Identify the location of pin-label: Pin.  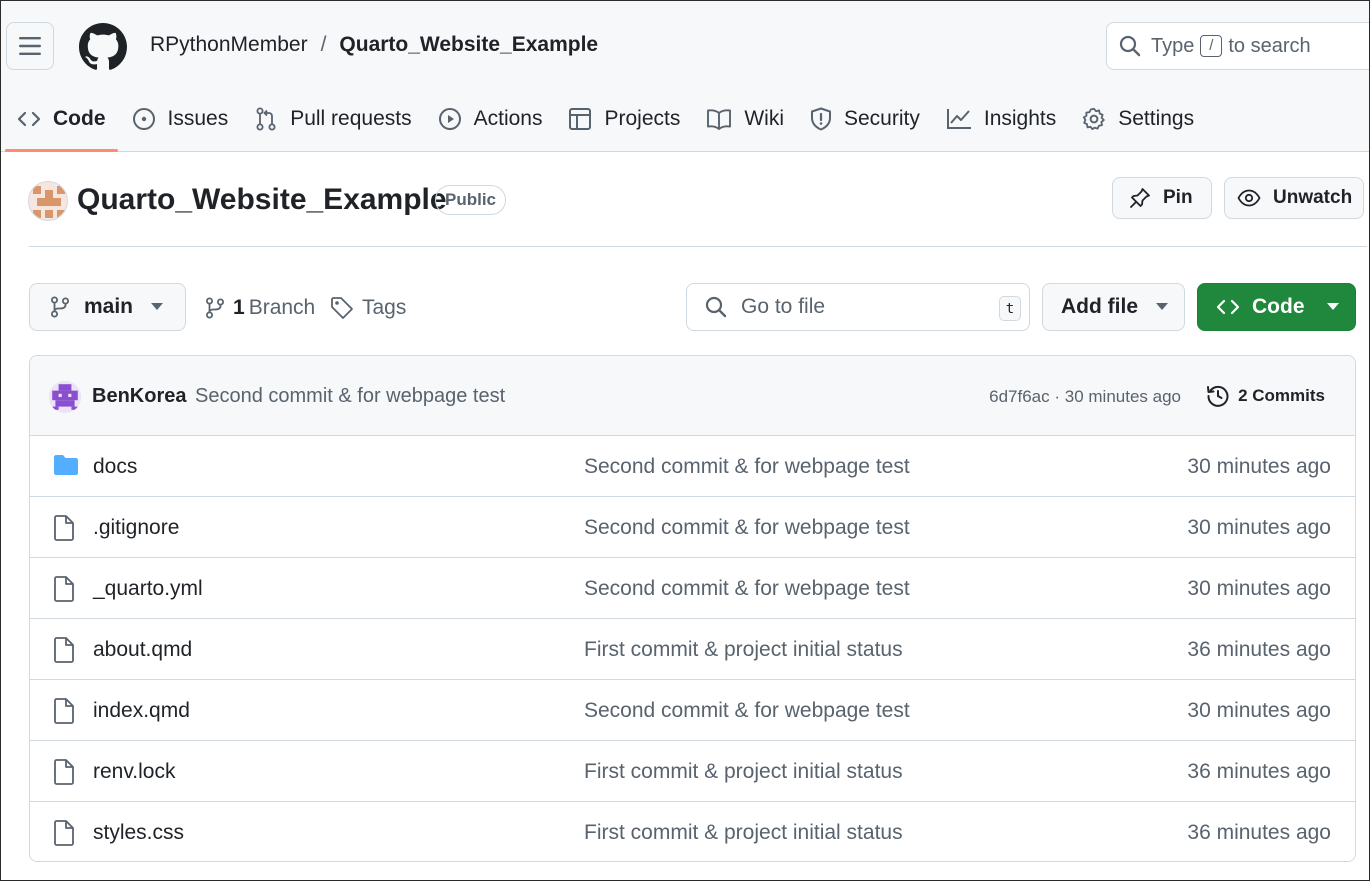
(1178, 197).